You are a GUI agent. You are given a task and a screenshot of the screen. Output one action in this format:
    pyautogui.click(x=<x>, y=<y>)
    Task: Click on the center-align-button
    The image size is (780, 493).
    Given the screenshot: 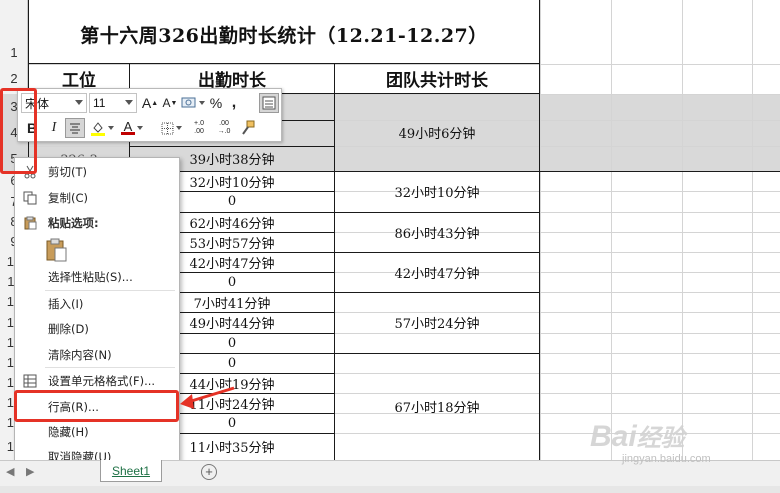 What is the action you would take?
    pyautogui.click(x=75, y=128)
    